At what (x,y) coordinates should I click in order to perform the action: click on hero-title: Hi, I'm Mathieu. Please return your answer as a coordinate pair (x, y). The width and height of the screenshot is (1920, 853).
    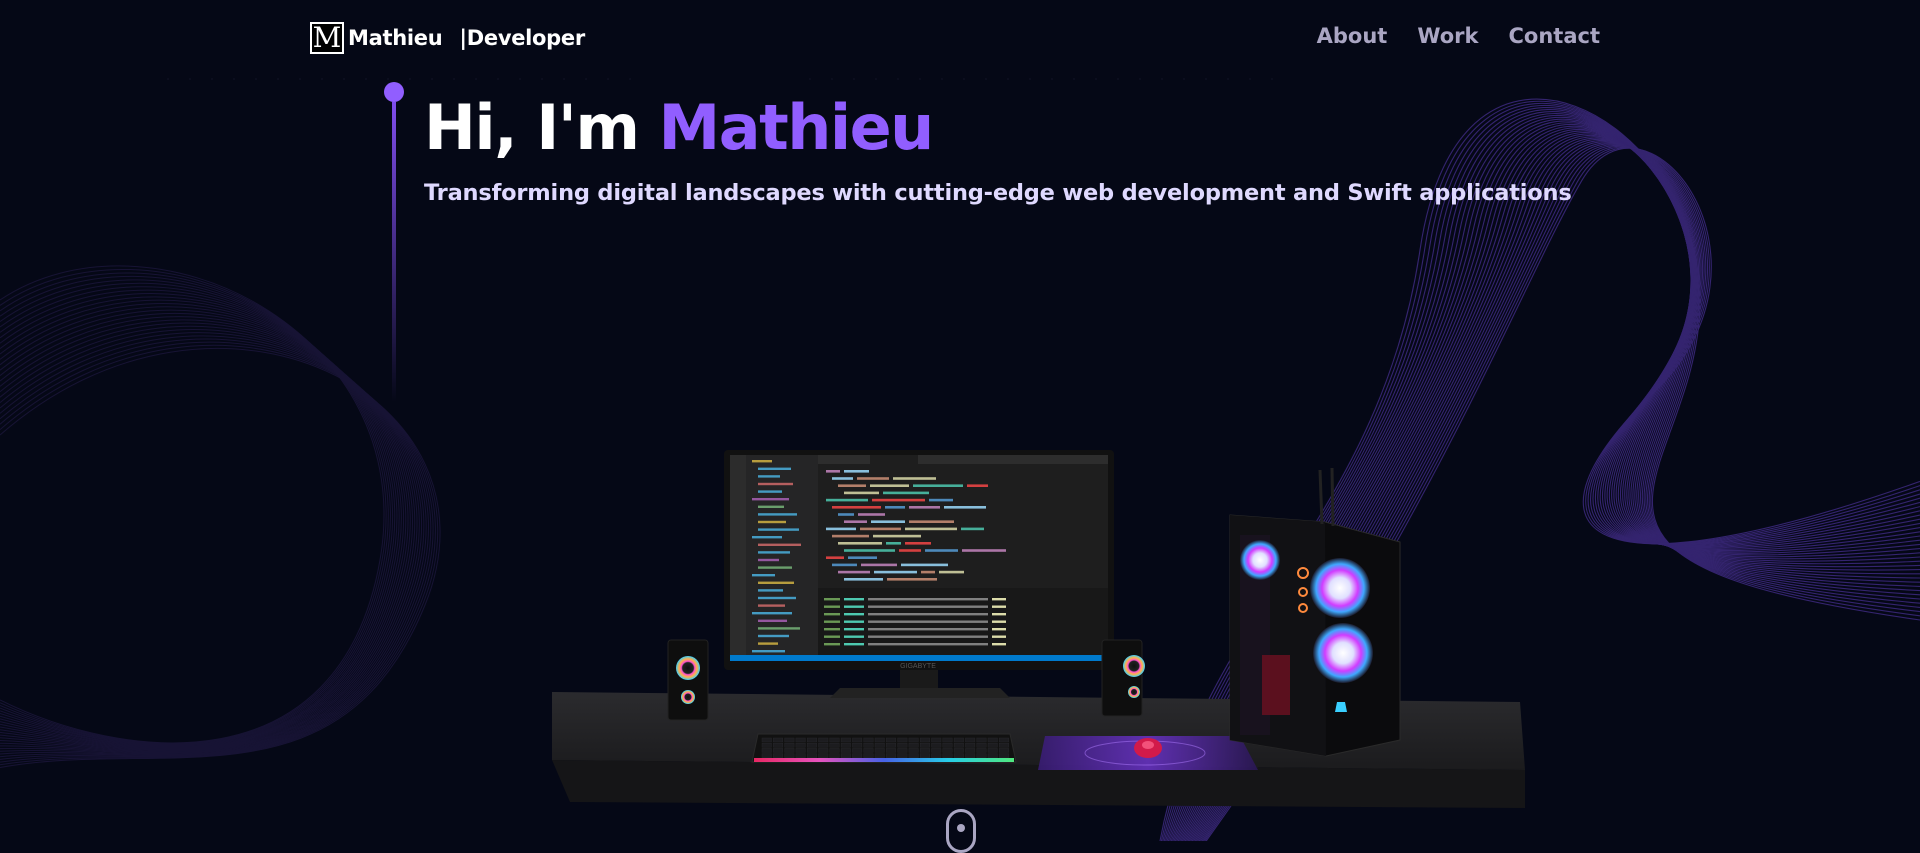
    Looking at the image, I should click on (679, 128).